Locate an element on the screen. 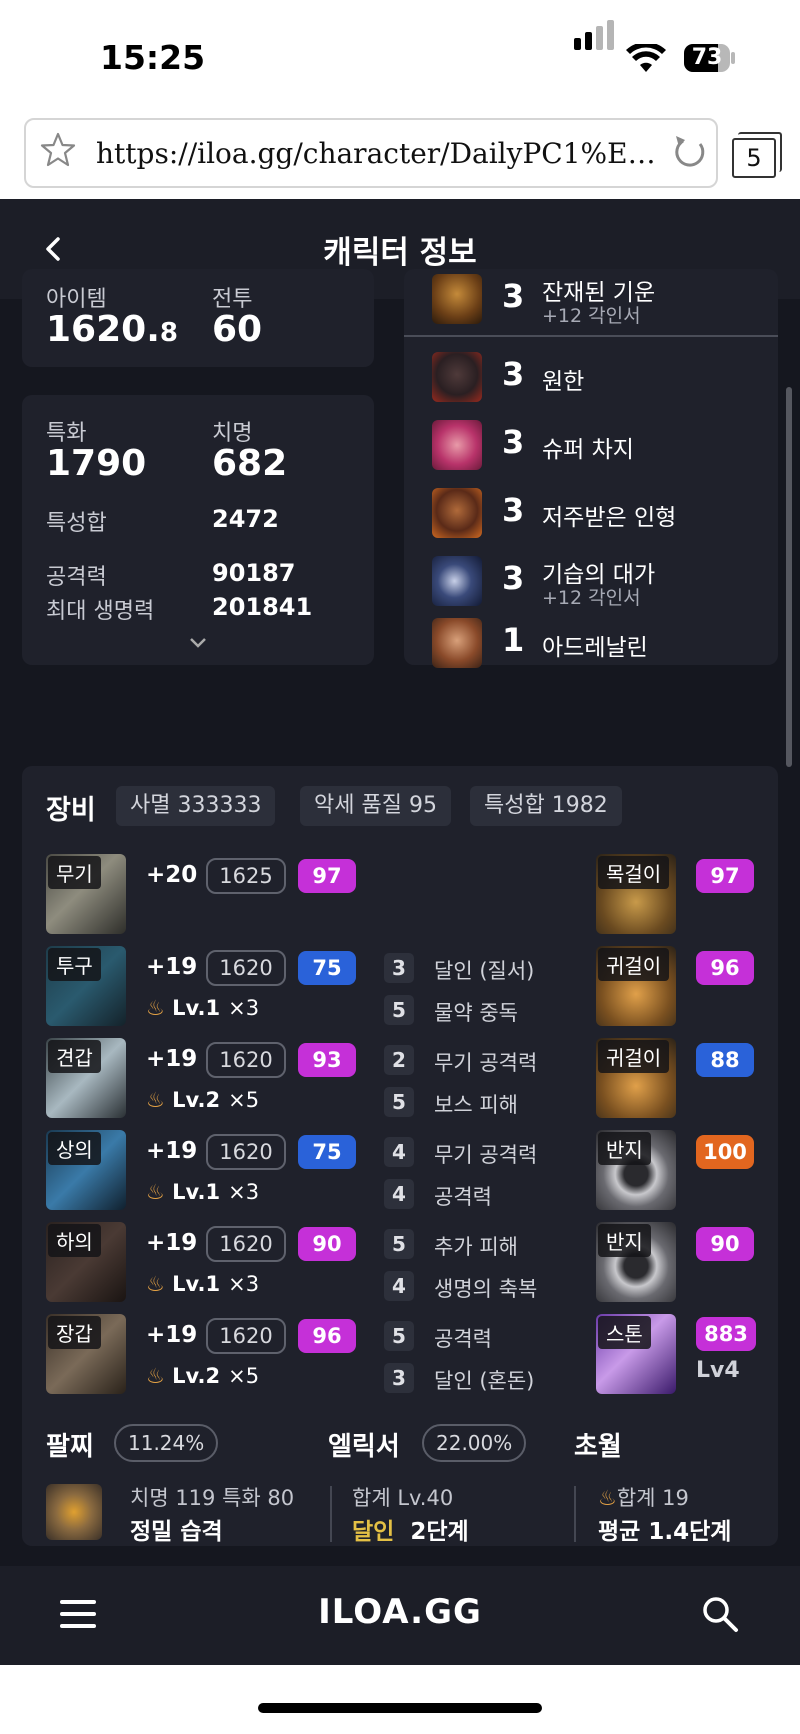  bracelet-effects: 정밀 습격 is located at coordinates (176, 1532).